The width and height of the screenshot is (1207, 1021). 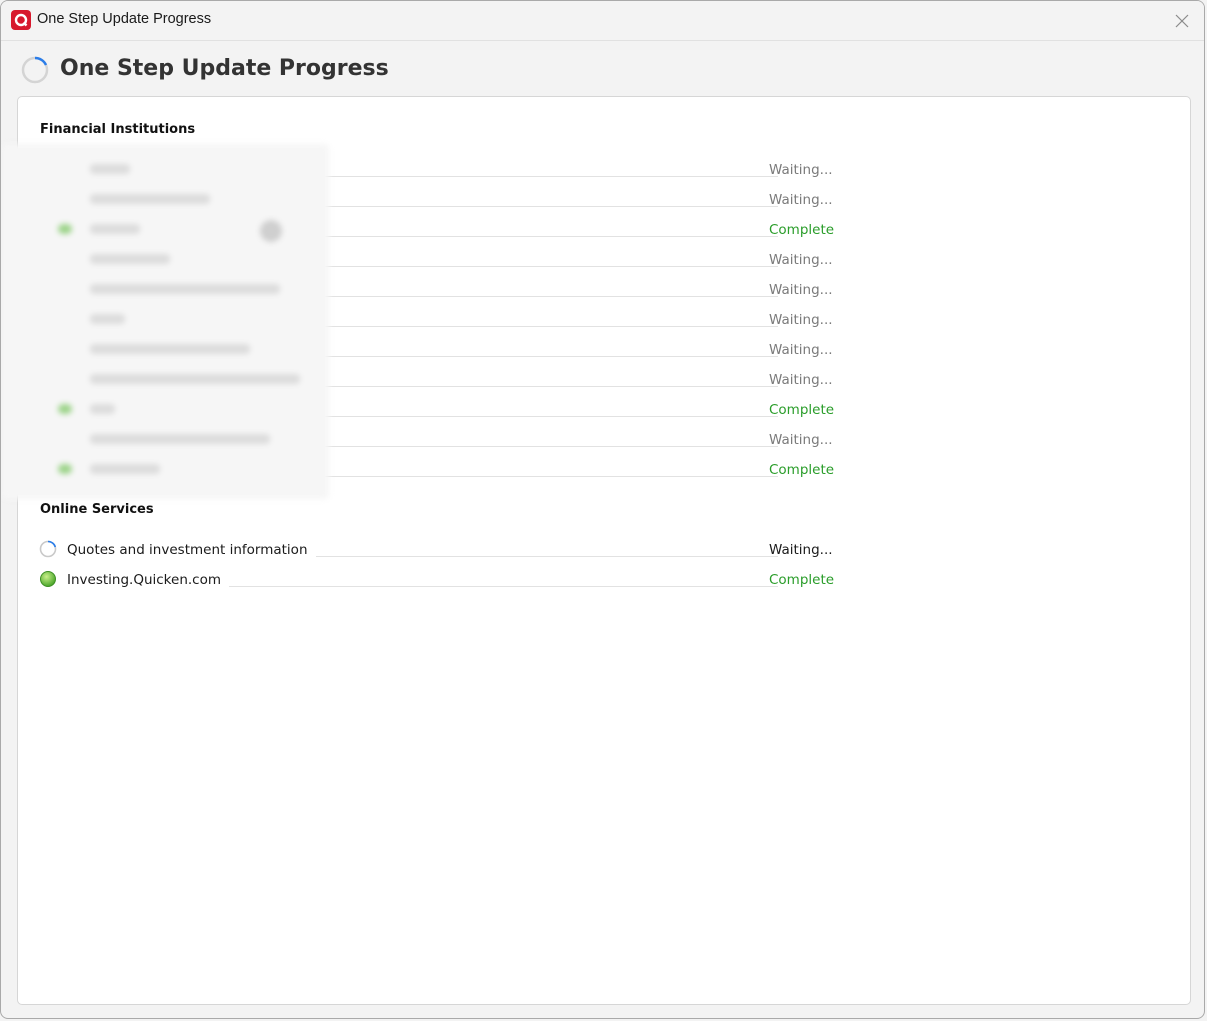 What do you see at coordinates (191, 550) in the screenshot?
I see `service-label: Quotes and investment information` at bounding box center [191, 550].